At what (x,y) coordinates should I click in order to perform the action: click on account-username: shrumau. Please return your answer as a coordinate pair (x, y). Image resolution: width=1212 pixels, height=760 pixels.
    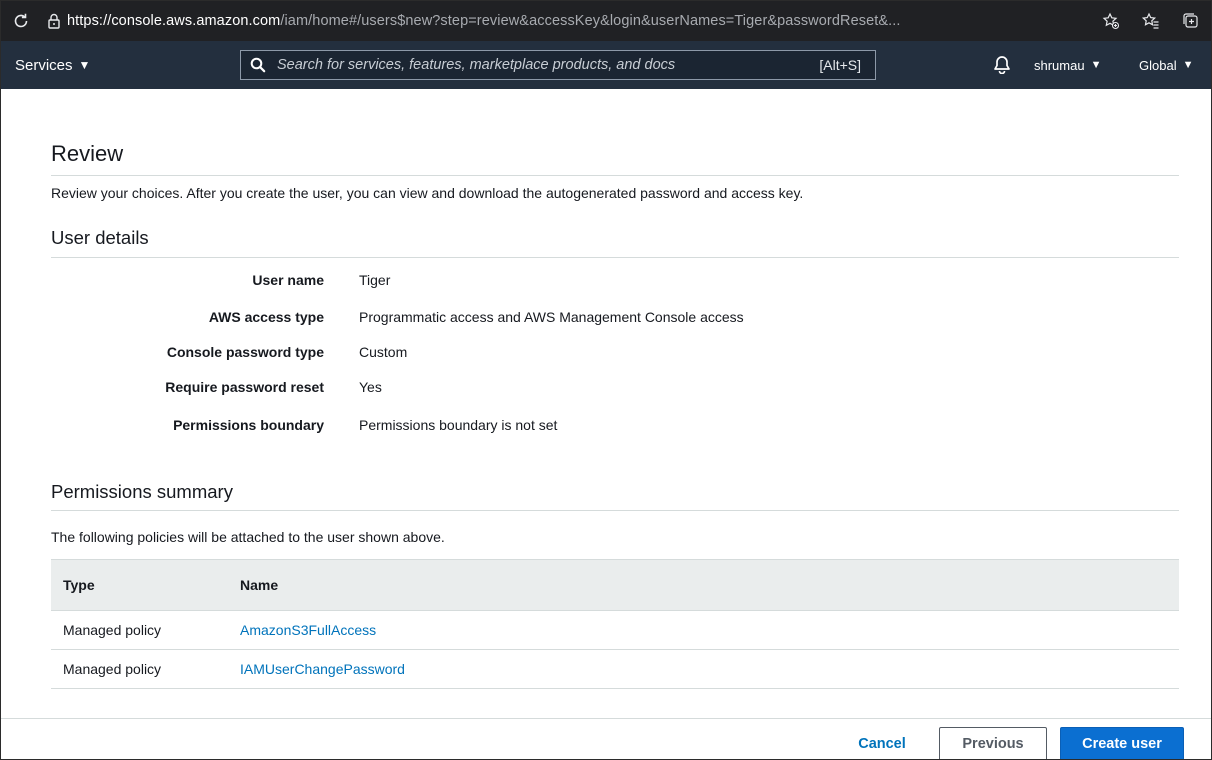
    Looking at the image, I should click on (1059, 65).